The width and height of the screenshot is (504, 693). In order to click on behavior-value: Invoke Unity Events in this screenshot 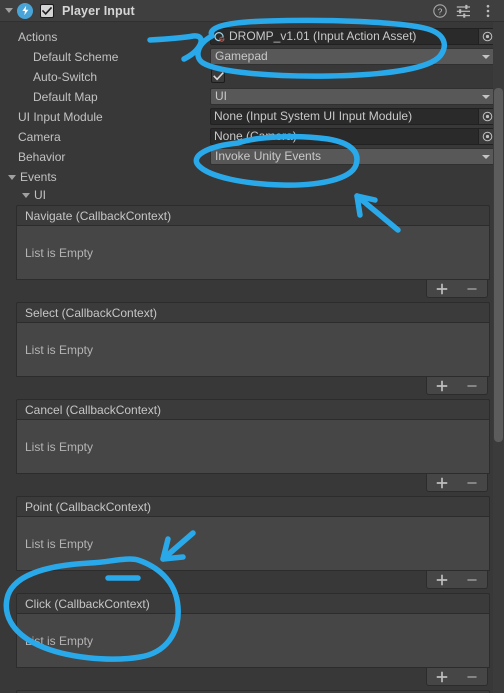, I will do `click(268, 156)`.